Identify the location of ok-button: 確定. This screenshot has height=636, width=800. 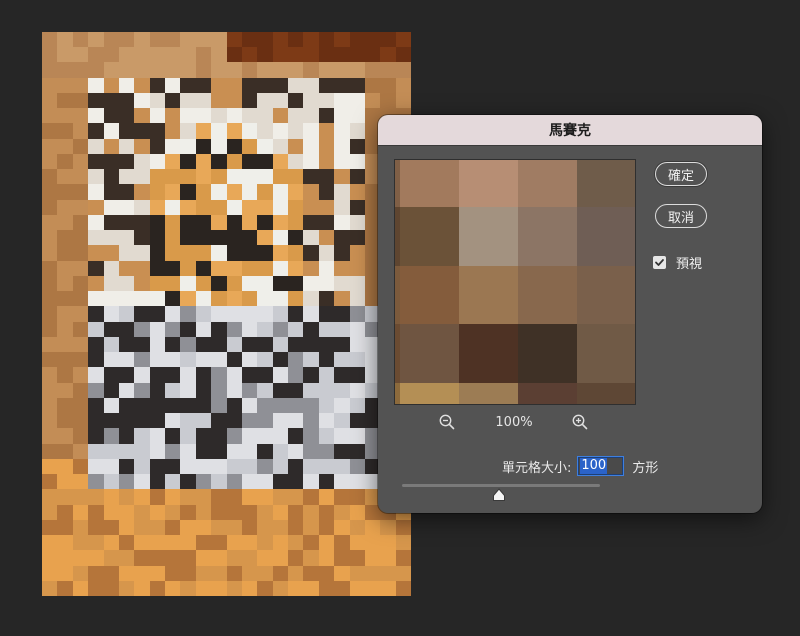
(681, 174).